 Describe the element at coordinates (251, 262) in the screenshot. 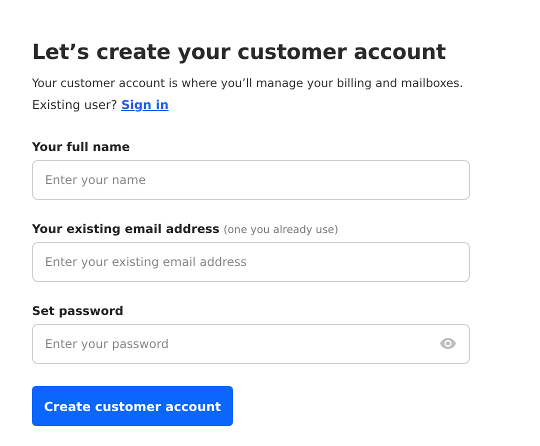

I see `email-field: Enter your existing email address` at that location.